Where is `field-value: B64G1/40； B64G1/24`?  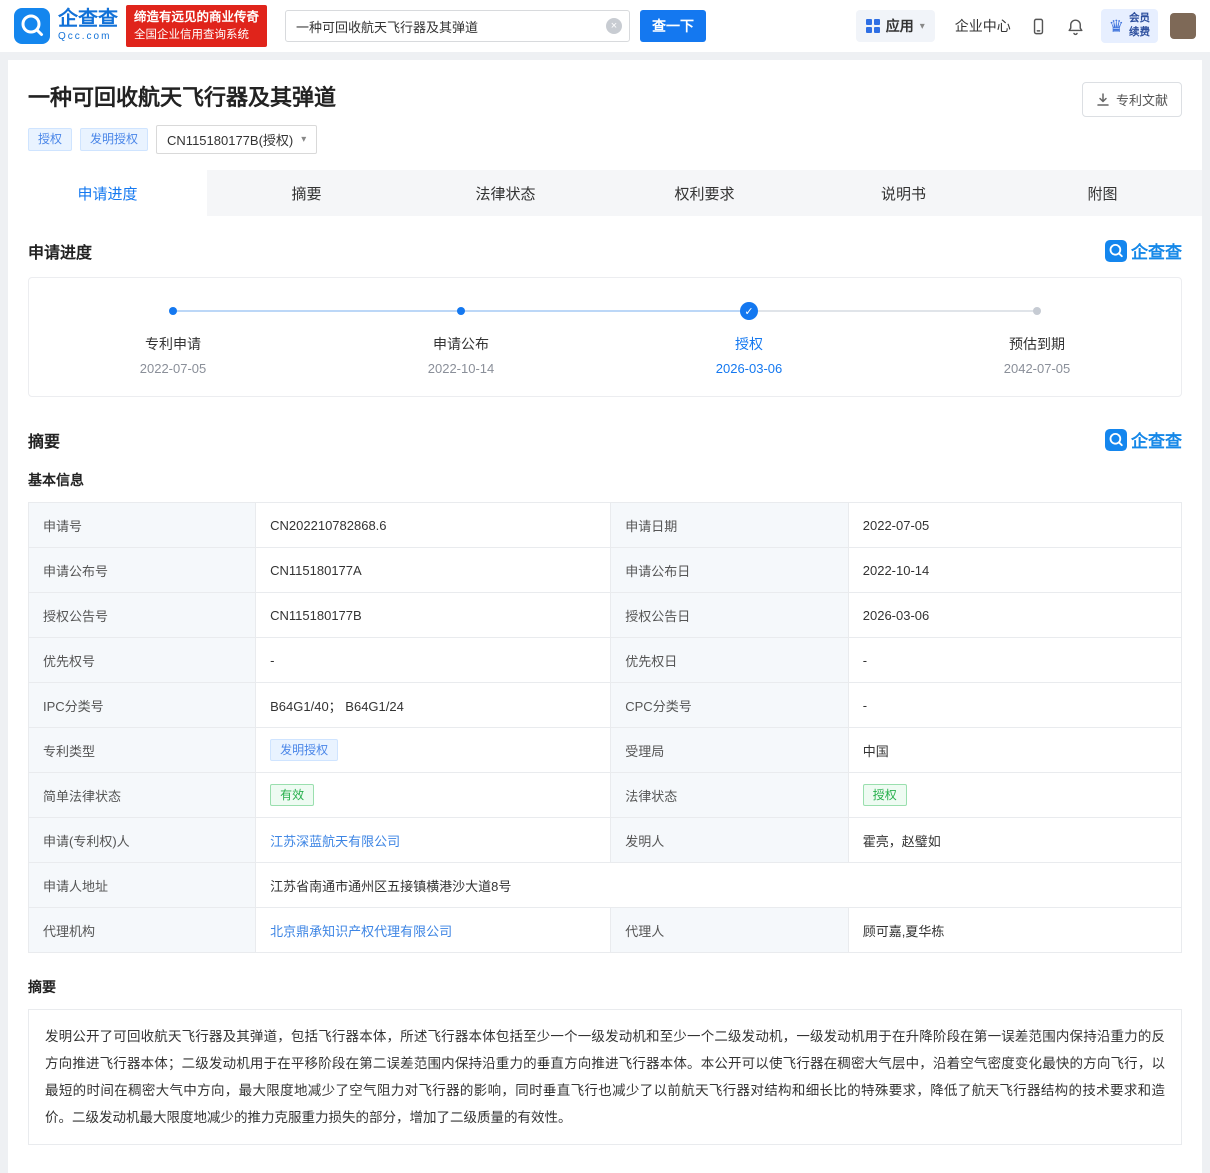 field-value: B64G1/40； B64G1/24 is located at coordinates (433, 705).